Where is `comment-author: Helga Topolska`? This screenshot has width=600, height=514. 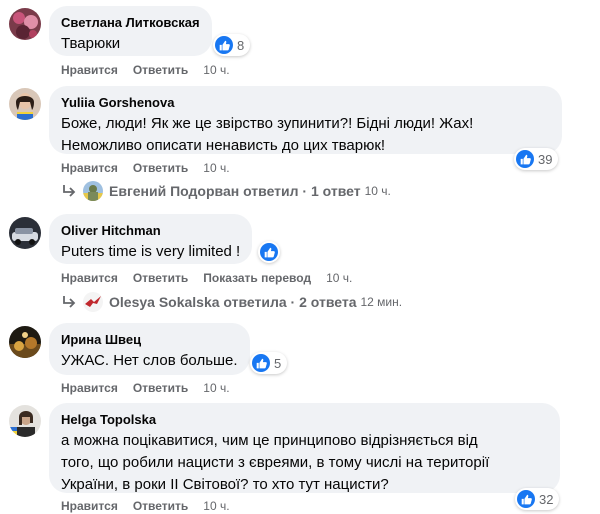 comment-author: Helga Topolska is located at coordinates (304, 419).